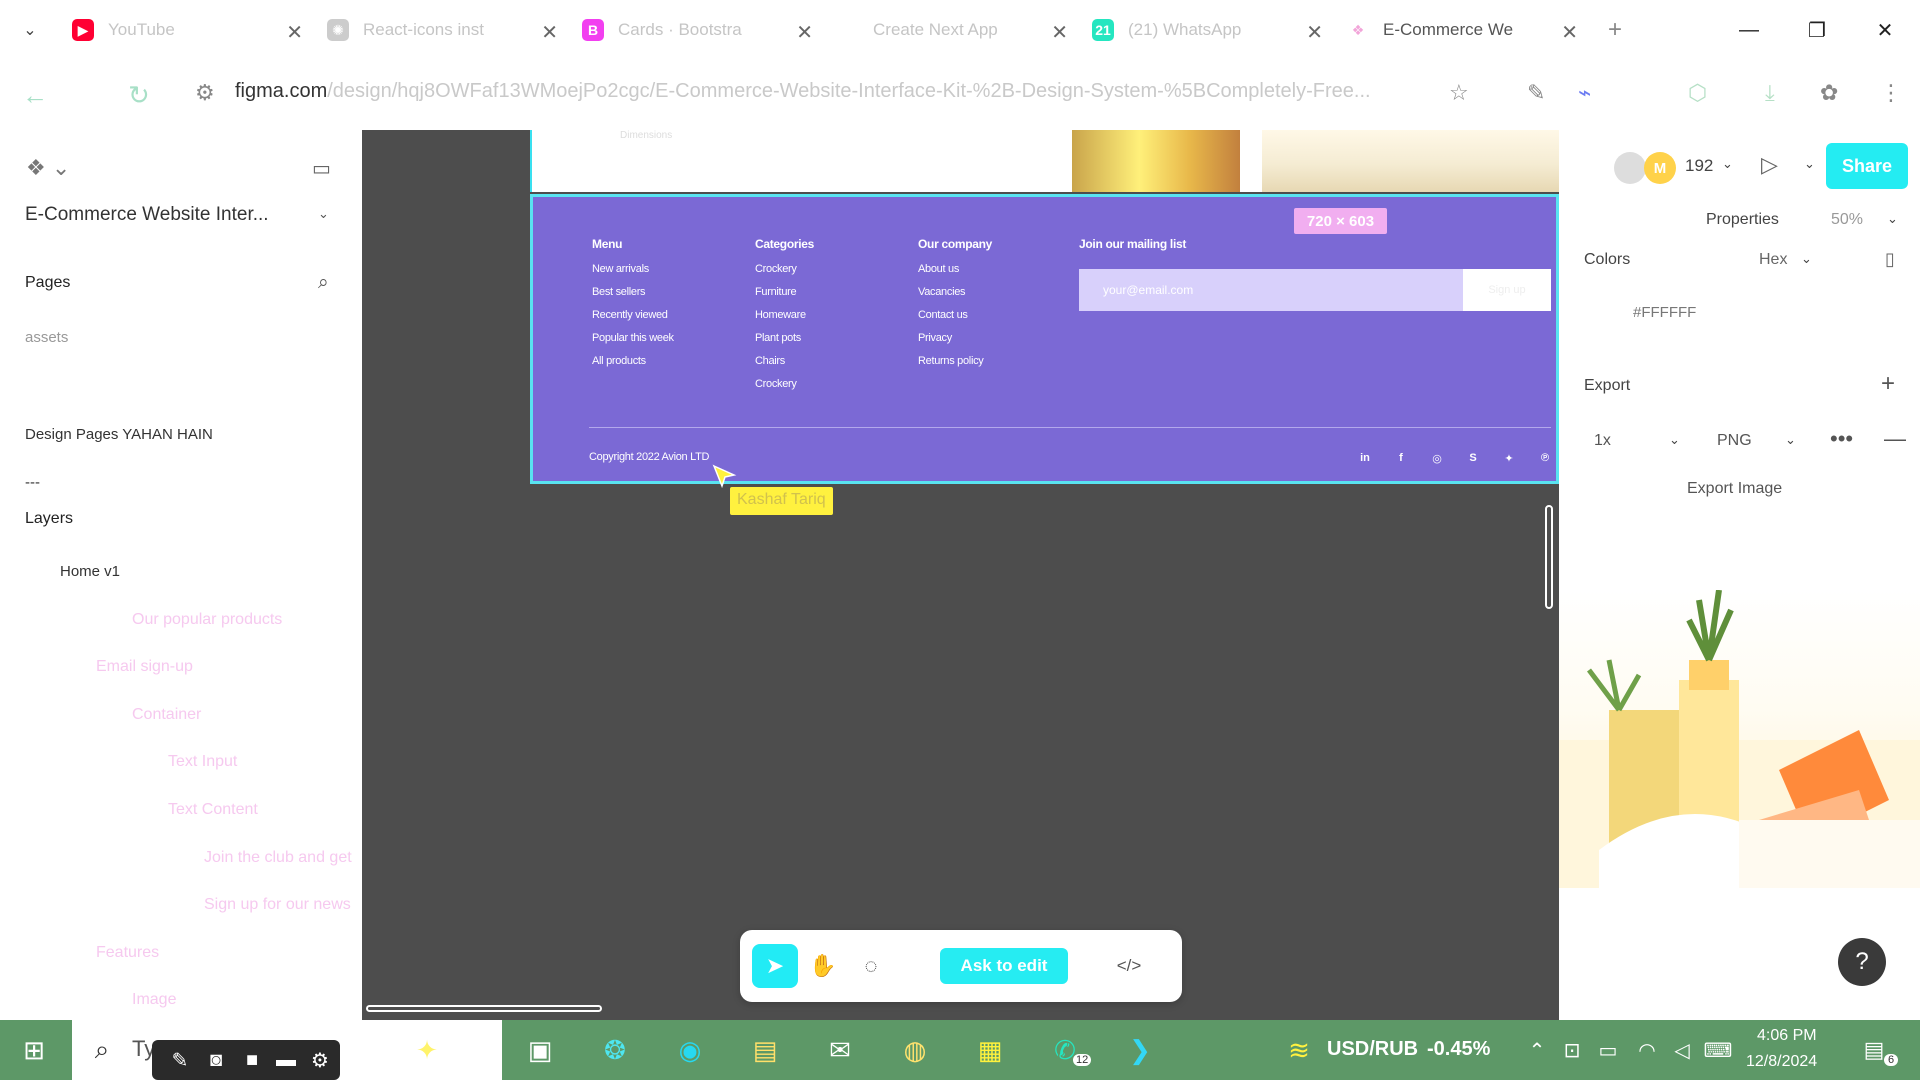 This screenshot has height=1082, width=1920. What do you see at coordinates (955, 361) in the screenshot?
I see `footer-link: Returns policy` at bounding box center [955, 361].